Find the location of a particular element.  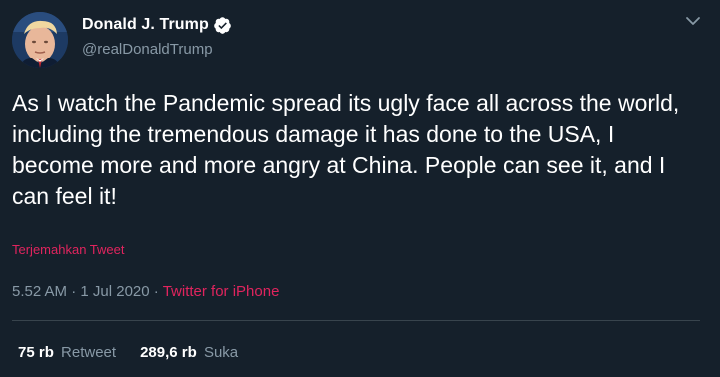

translate-tweet-link: Terjemahkan Tweet is located at coordinates (68, 249).